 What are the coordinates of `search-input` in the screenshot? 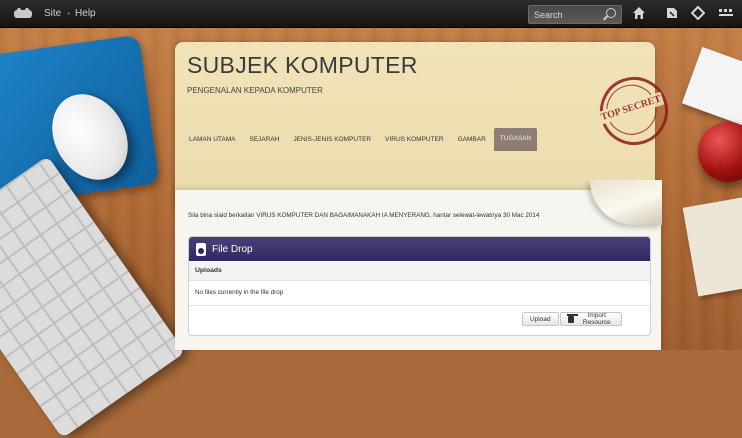 It's located at (566, 14).